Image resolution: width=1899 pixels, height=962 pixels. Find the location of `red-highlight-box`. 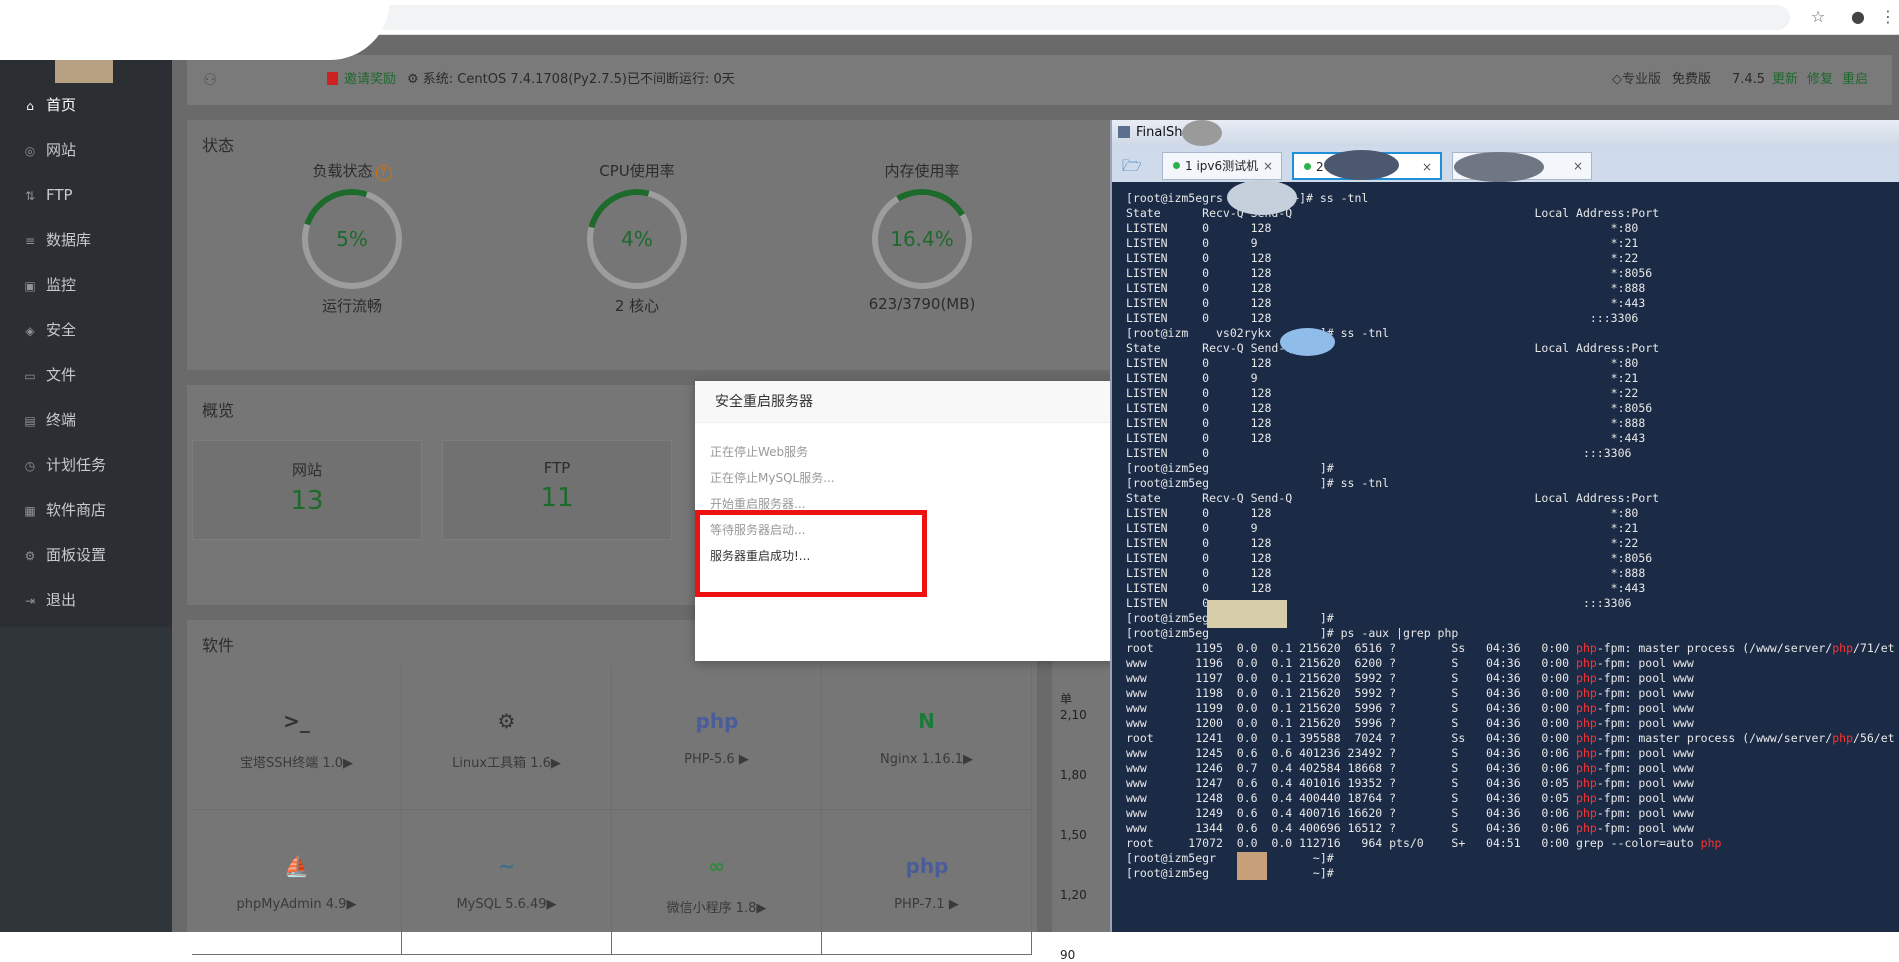

red-highlight-box is located at coordinates (811, 553).